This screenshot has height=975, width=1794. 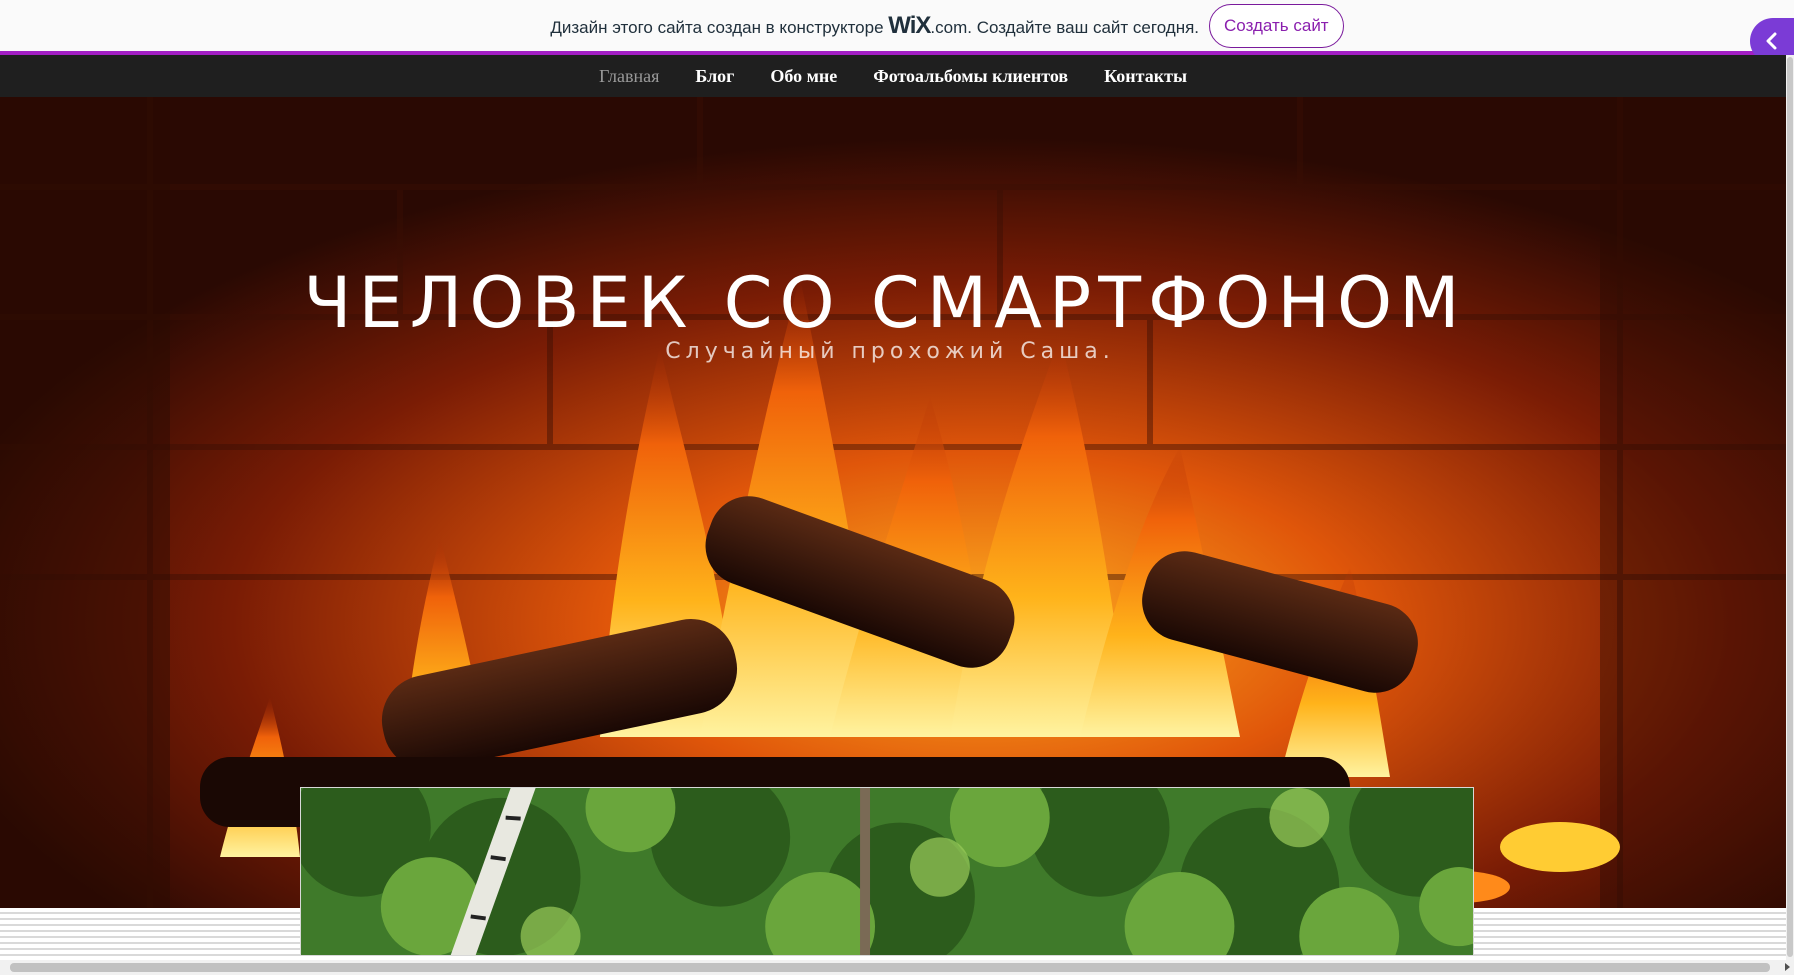 What do you see at coordinates (970, 76) in the screenshot?
I see `nav-item-client-albums: Фотоальбомы клиентов` at bounding box center [970, 76].